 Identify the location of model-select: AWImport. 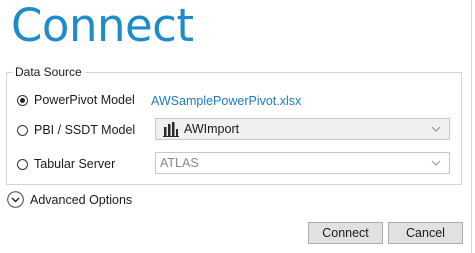
(302, 129).